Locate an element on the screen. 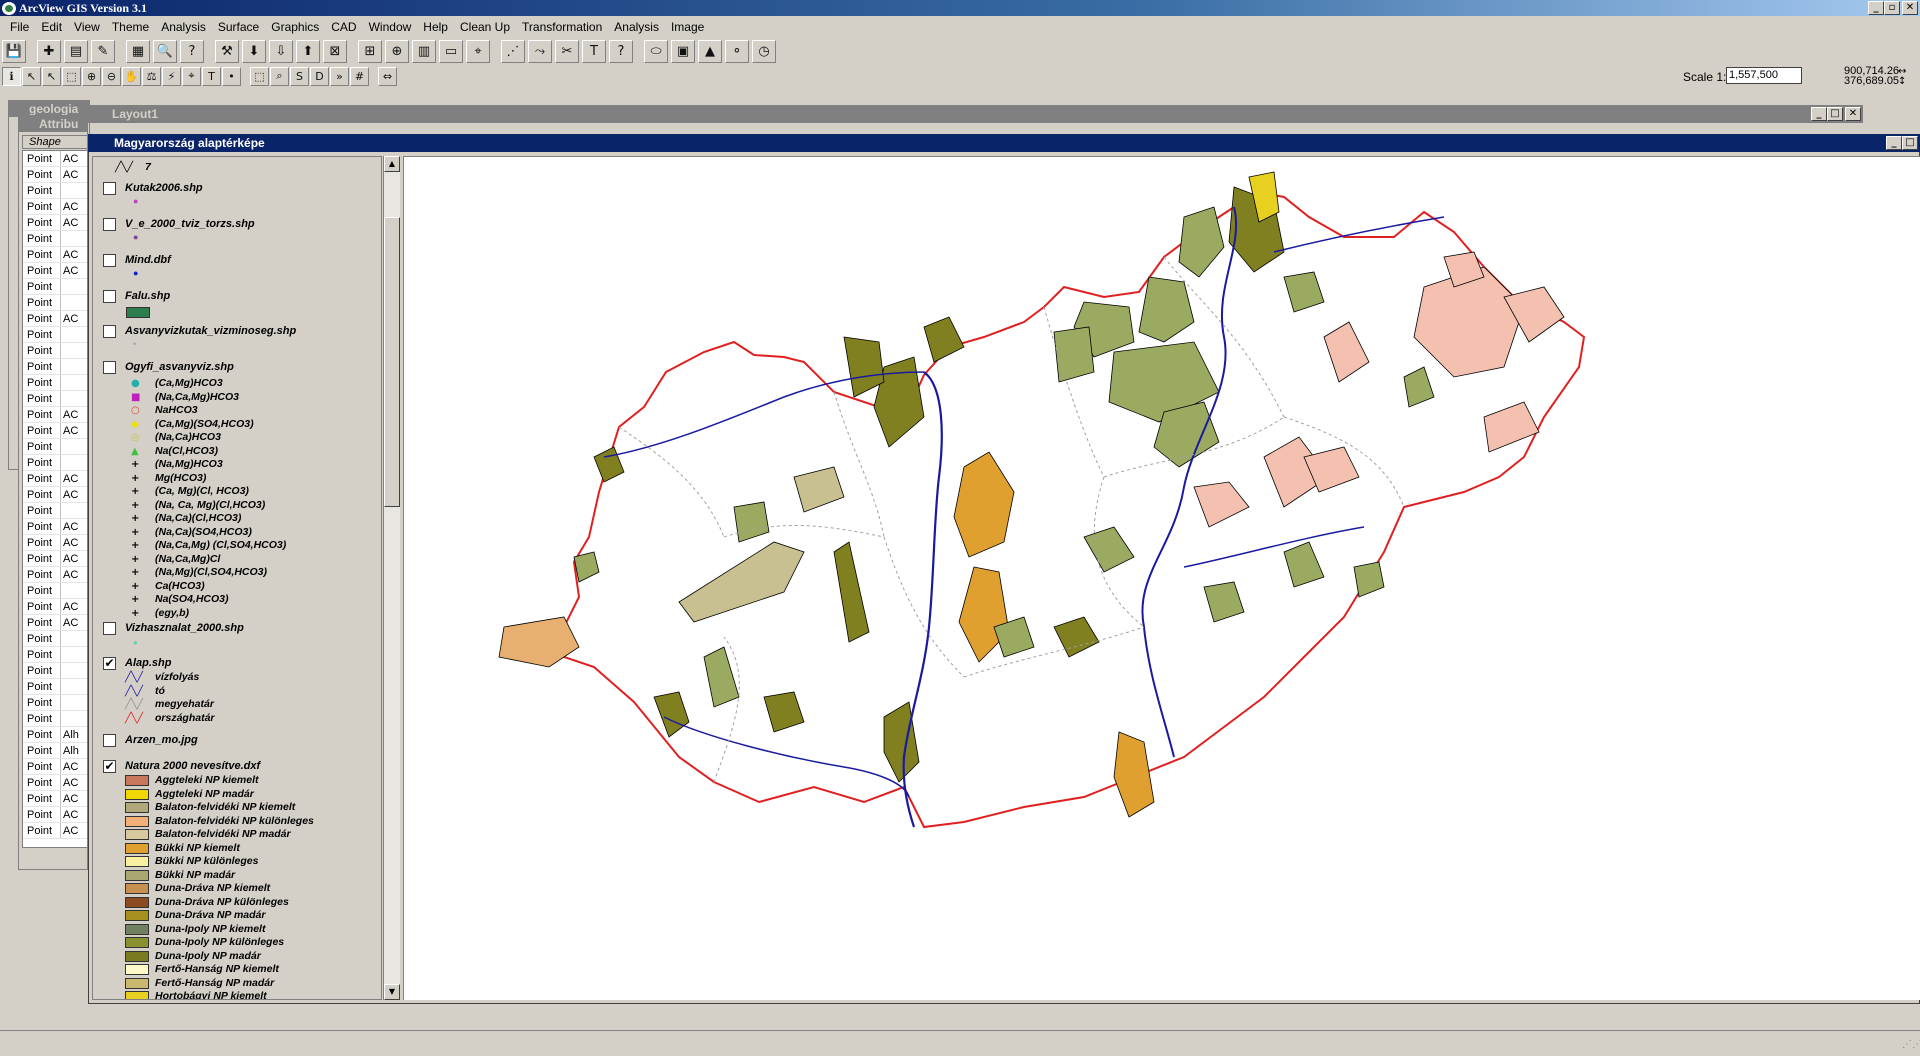 The width and height of the screenshot is (1920, 1056). menu-edit: Edit is located at coordinates (51, 27).